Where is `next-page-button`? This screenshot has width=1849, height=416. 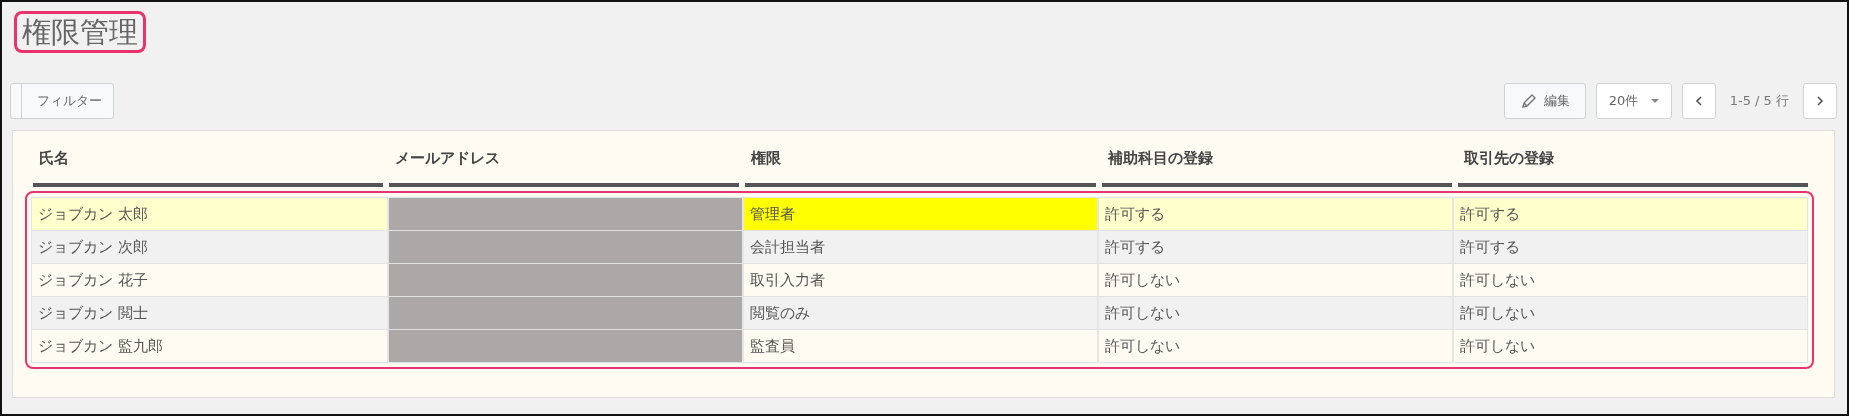
next-page-button is located at coordinates (1820, 101).